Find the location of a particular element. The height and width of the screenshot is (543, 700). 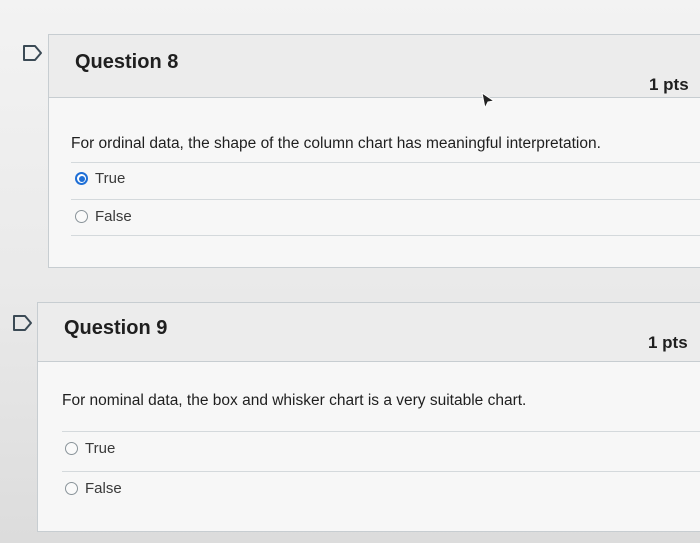

question-8-title: Question 8 is located at coordinates (127, 62).